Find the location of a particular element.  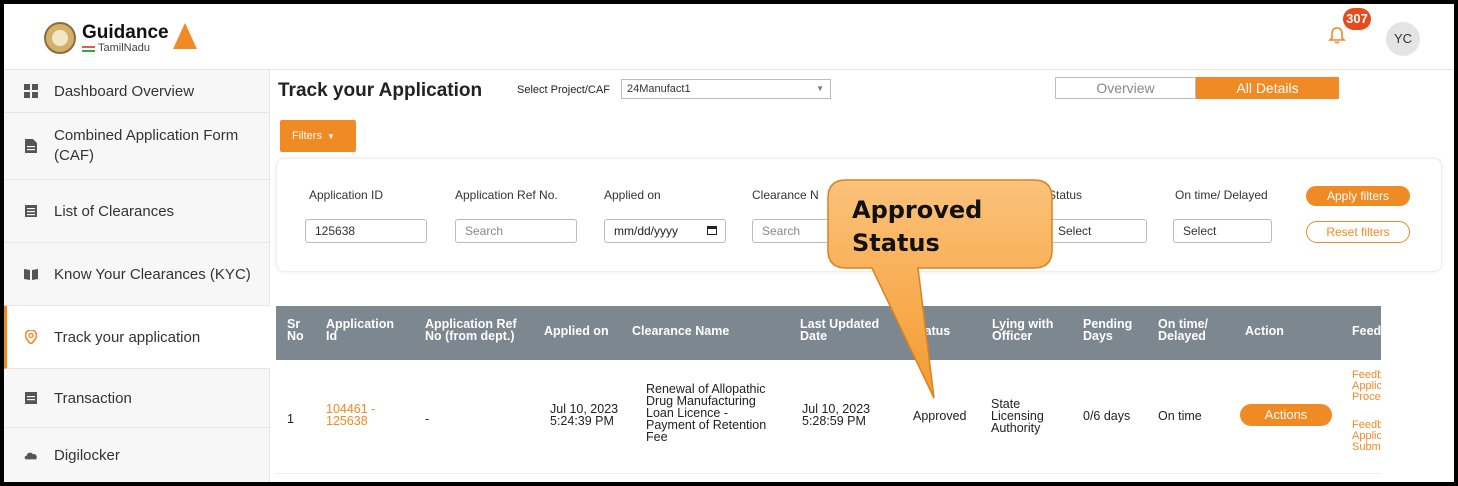

reset-filters-button: Reset filters is located at coordinates (1358, 232).